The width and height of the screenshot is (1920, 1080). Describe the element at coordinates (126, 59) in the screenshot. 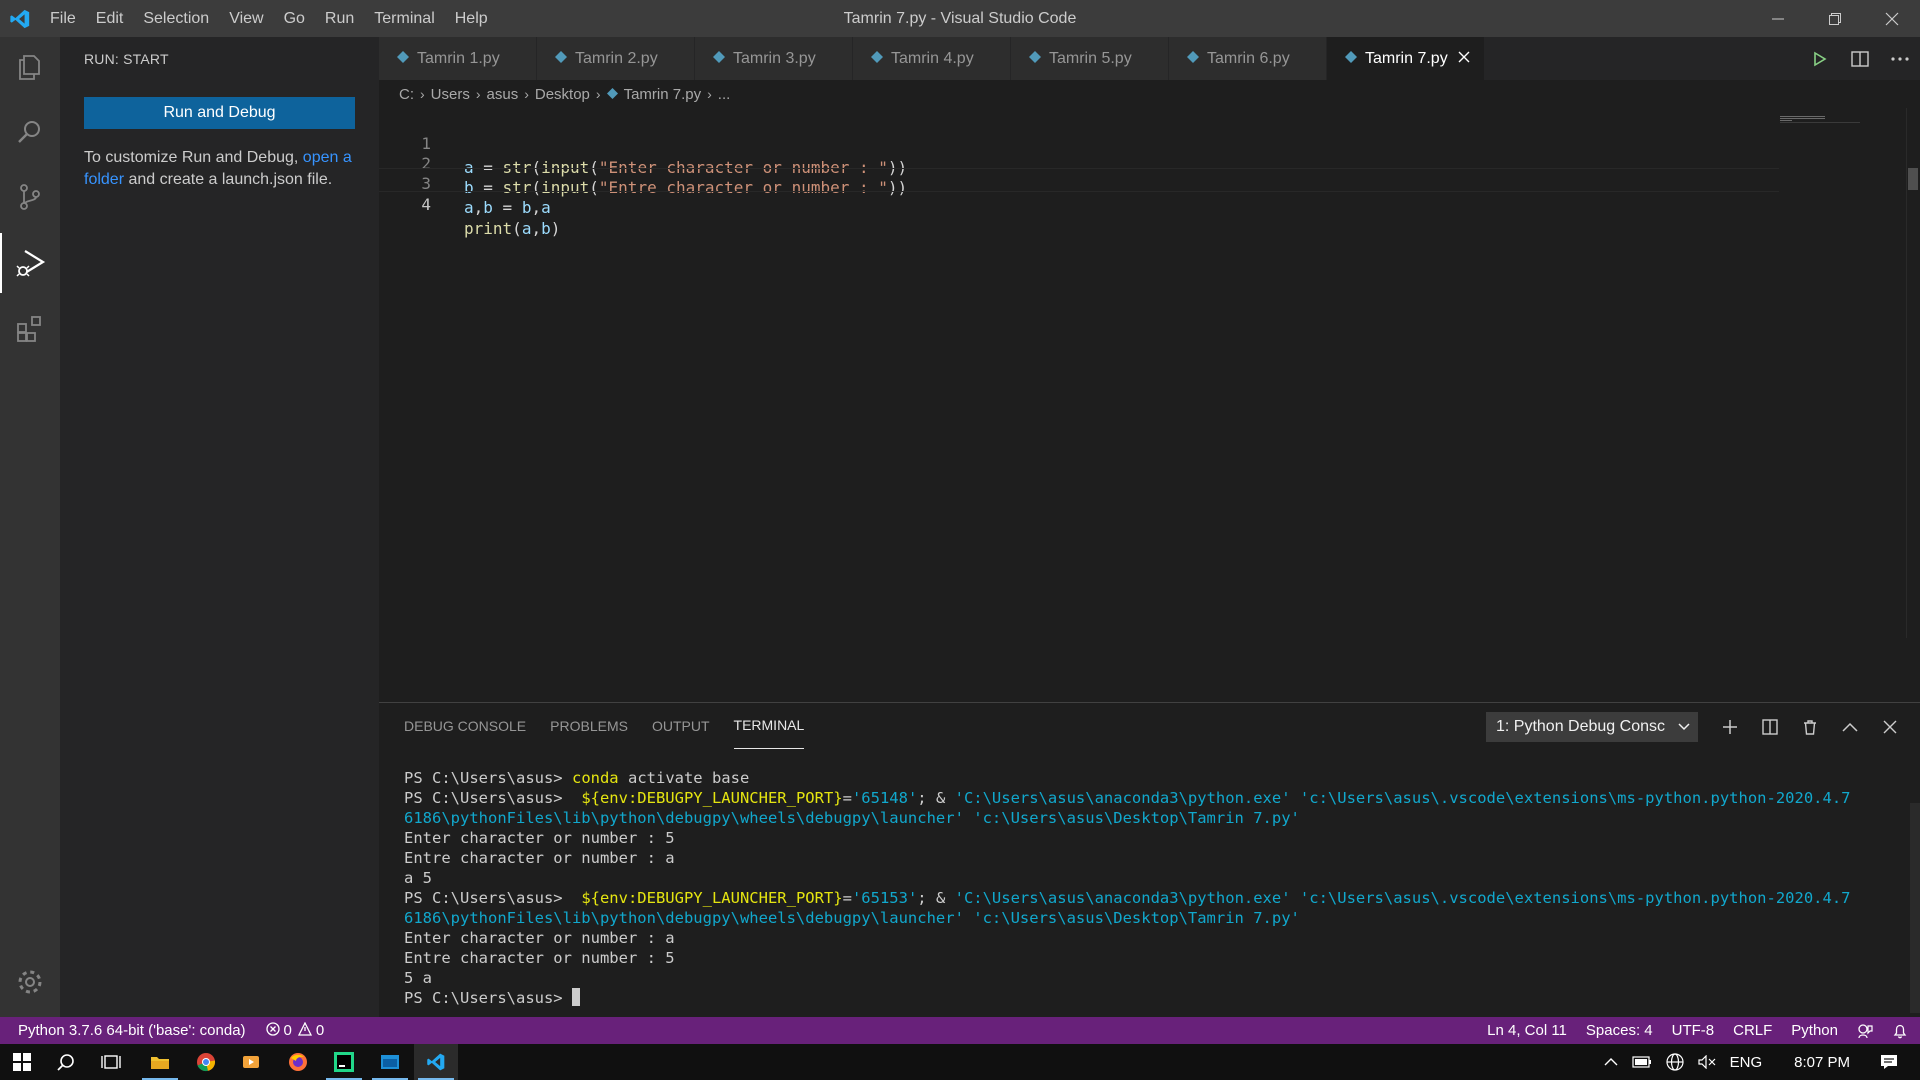

I see `sidebar-title: RUN: START` at that location.